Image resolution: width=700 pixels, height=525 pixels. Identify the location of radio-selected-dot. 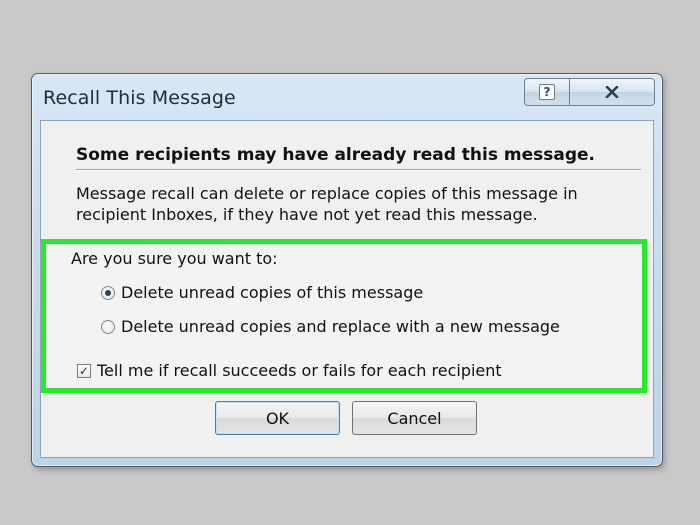
(108, 292).